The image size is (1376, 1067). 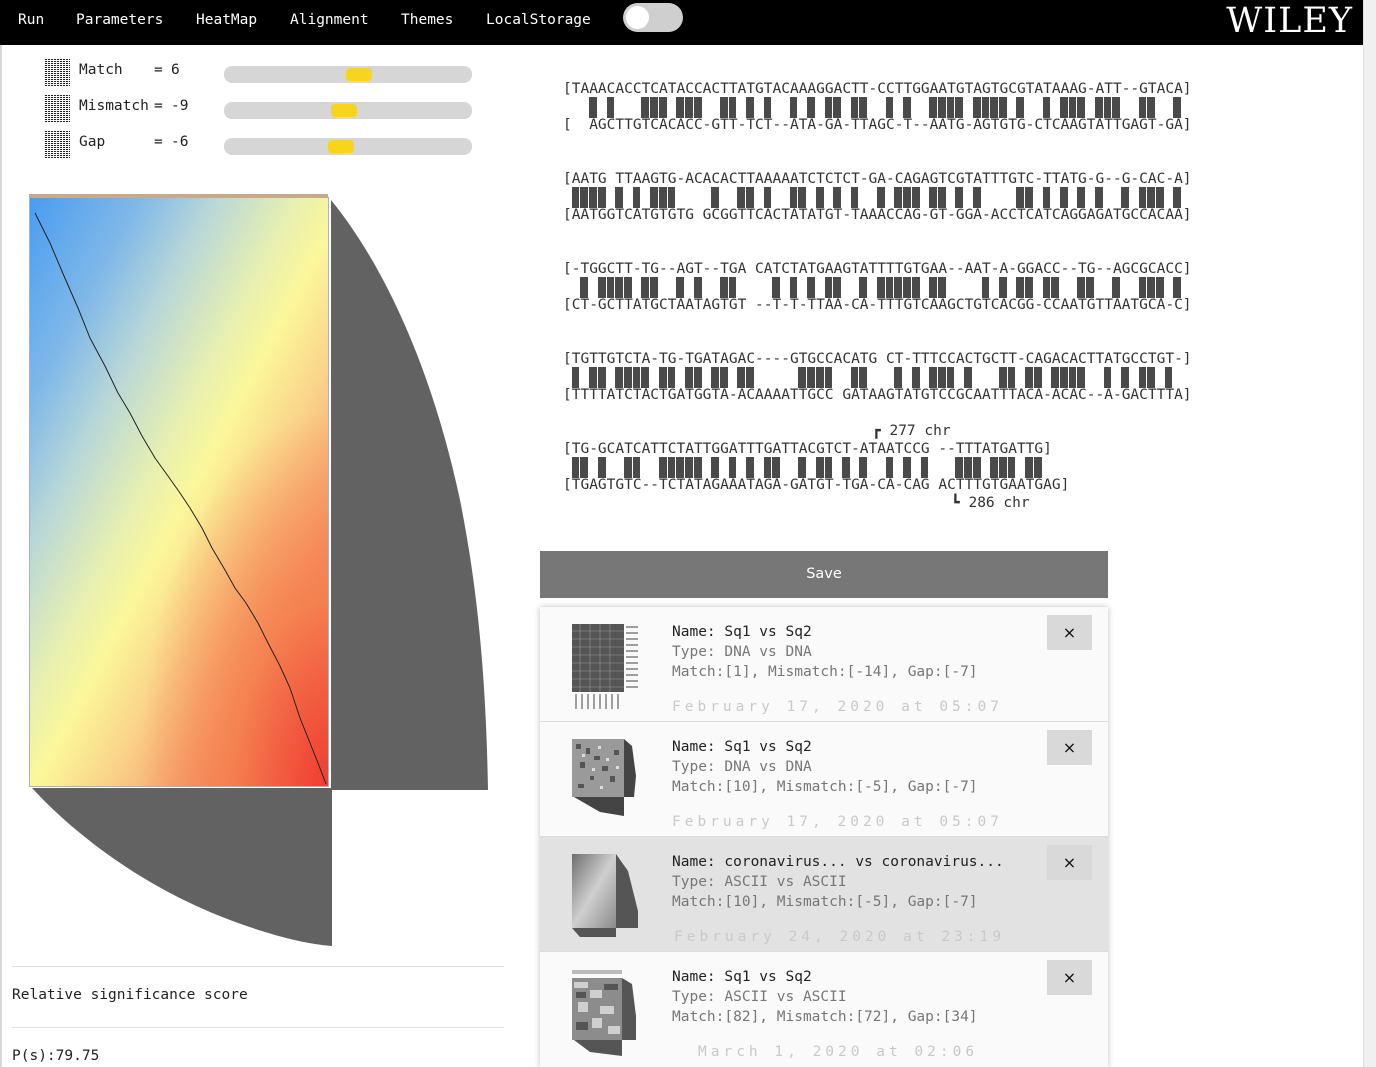 I want to click on page-scrollbar, so click(x=1369, y=533).